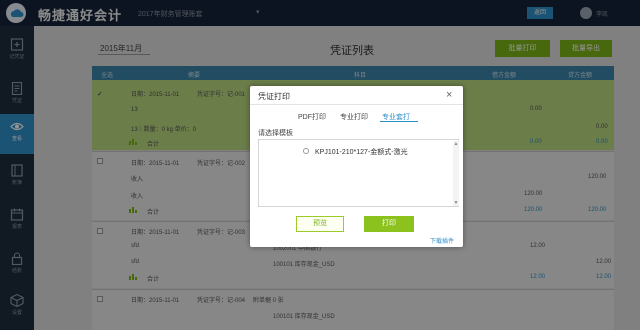 The image size is (640, 330). Describe the element at coordinates (456, 203) in the screenshot. I see `scroll-down-icon: ▼` at that location.